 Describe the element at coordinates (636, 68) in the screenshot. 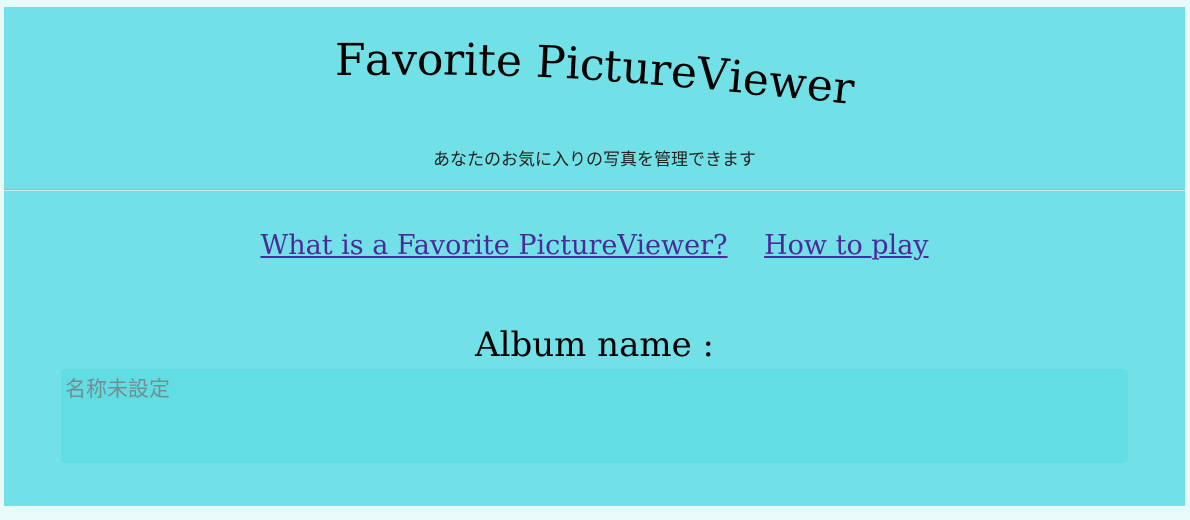

I see `title-letter: u` at that location.